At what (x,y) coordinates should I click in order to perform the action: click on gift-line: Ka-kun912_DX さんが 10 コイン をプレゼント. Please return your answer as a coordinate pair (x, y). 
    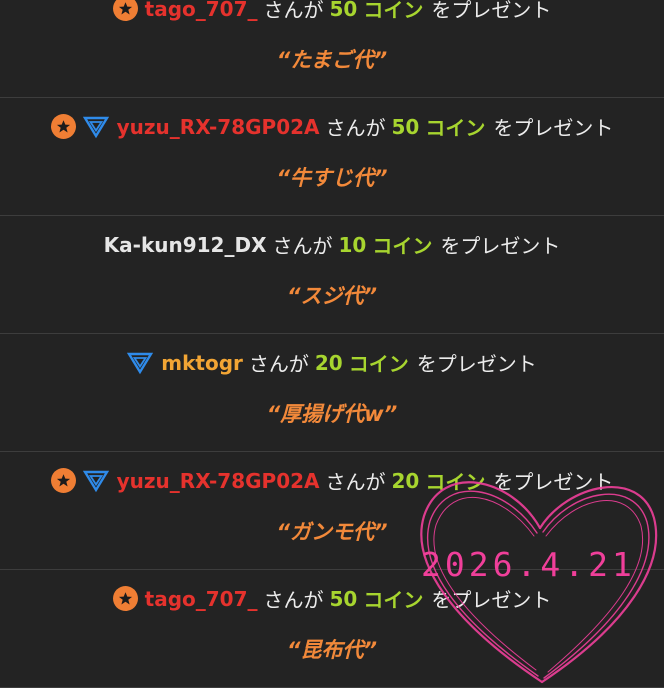
    Looking at the image, I should click on (332, 244).